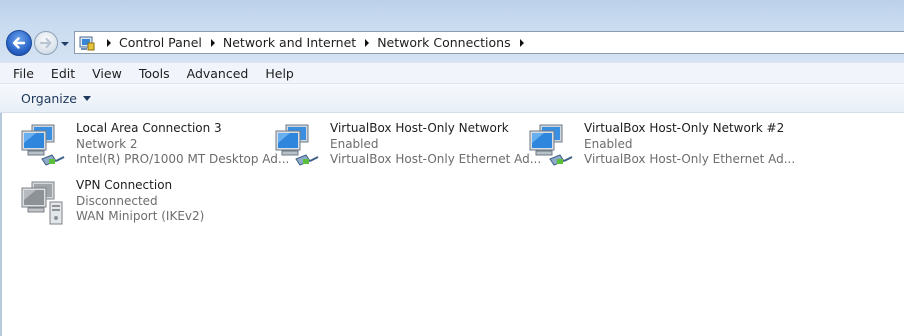 The height and width of the screenshot is (336, 904). I want to click on menu-edit: Edit, so click(62, 73).